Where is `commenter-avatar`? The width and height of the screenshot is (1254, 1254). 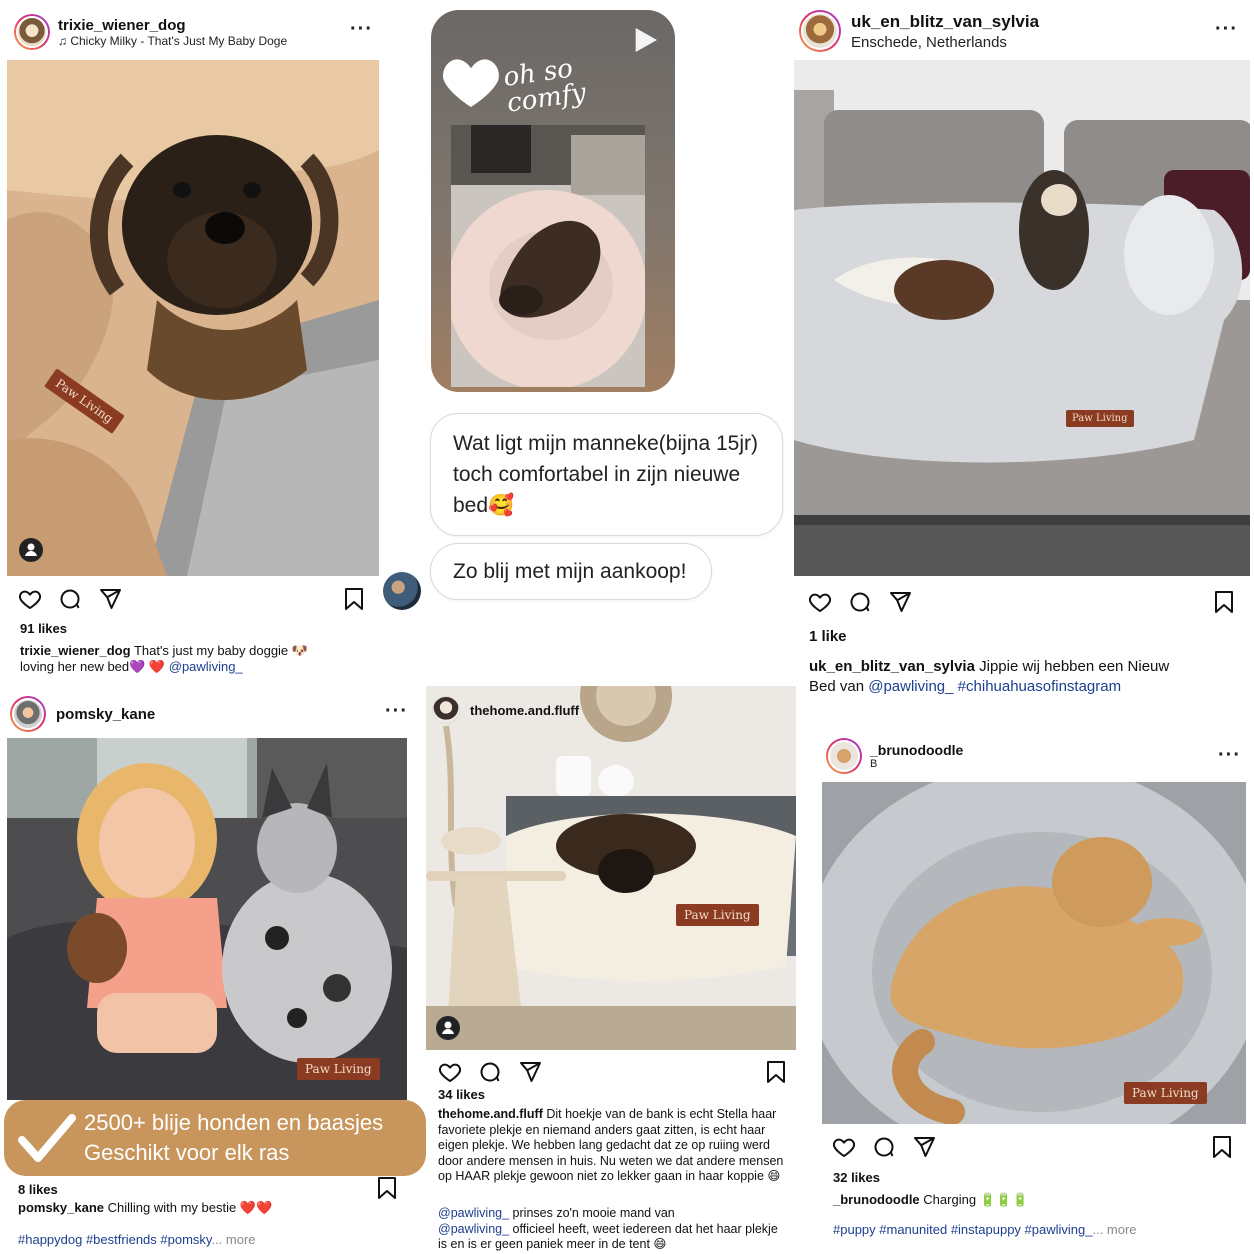
commenter-avatar is located at coordinates (402, 591).